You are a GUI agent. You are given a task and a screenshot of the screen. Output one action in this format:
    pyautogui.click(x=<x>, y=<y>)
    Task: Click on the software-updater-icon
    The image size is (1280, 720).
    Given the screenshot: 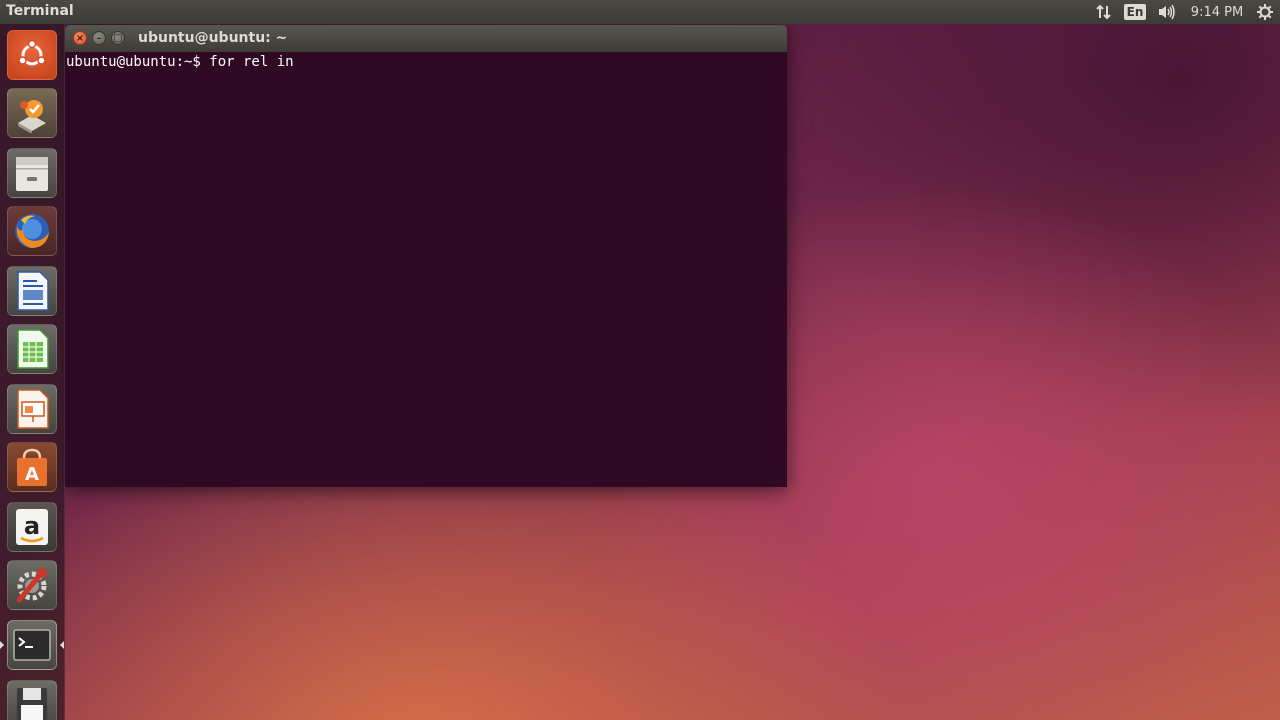 What is the action you would take?
    pyautogui.click(x=32, y=116)
    